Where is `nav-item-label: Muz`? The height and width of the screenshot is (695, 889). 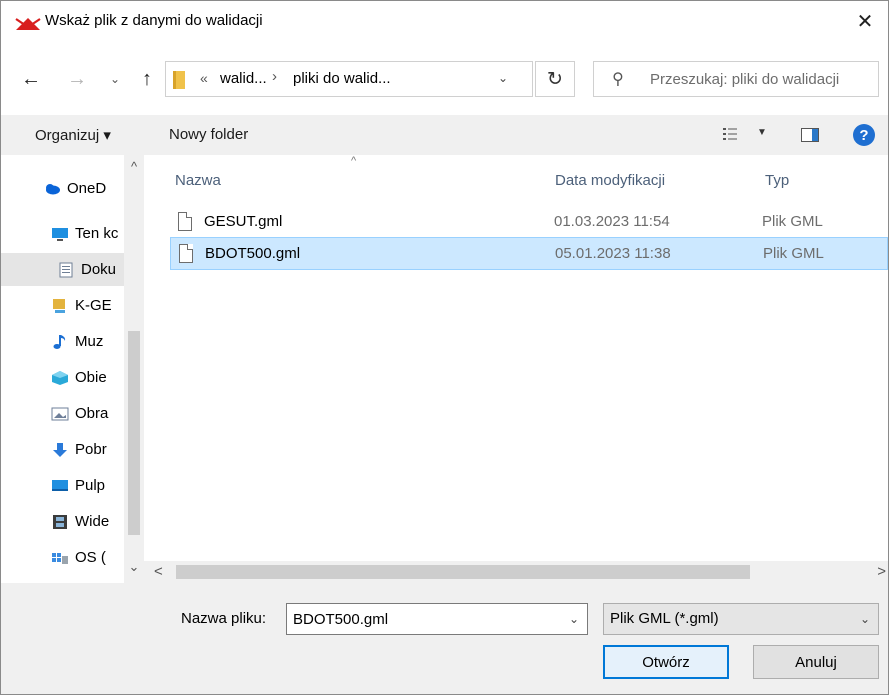
nav-item-label: Muz is located at coordinates (89, 341).